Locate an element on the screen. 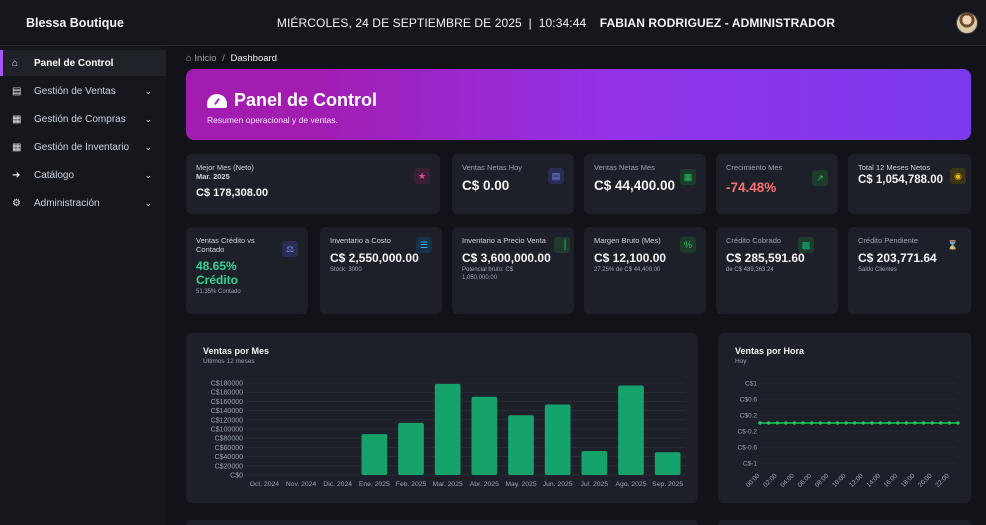  sidebar-item-label: Panel de Control is located at coordinates (74, 63).